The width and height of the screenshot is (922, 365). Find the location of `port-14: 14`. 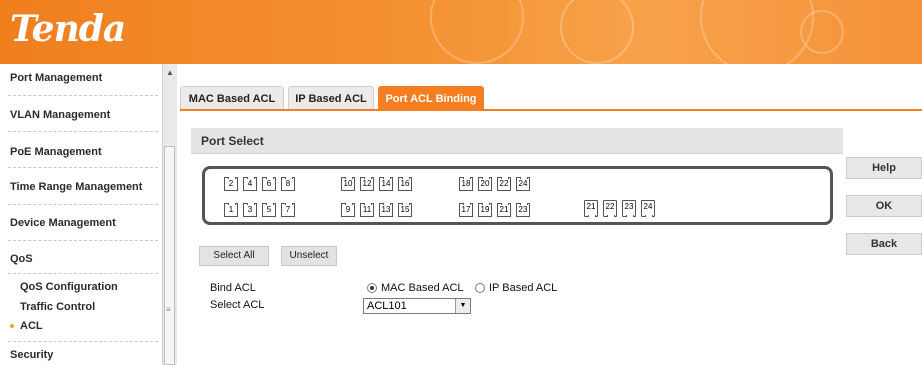

port-14: 14 is located at coordinates (386, 184).